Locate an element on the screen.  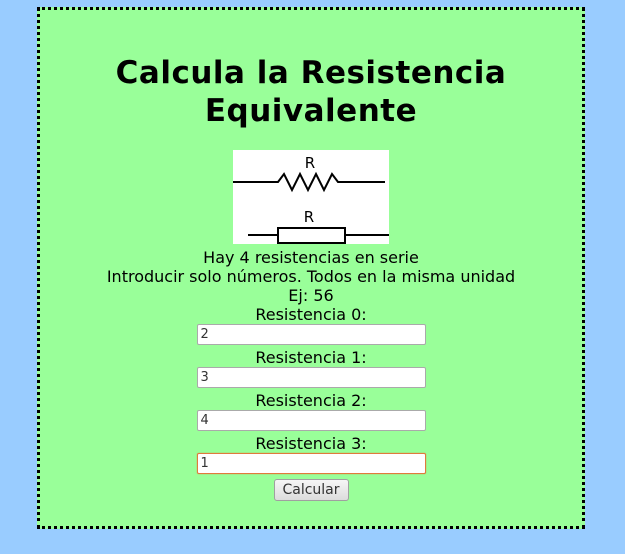
resistor-label-bottom: R is located at coordinates (309, 217).